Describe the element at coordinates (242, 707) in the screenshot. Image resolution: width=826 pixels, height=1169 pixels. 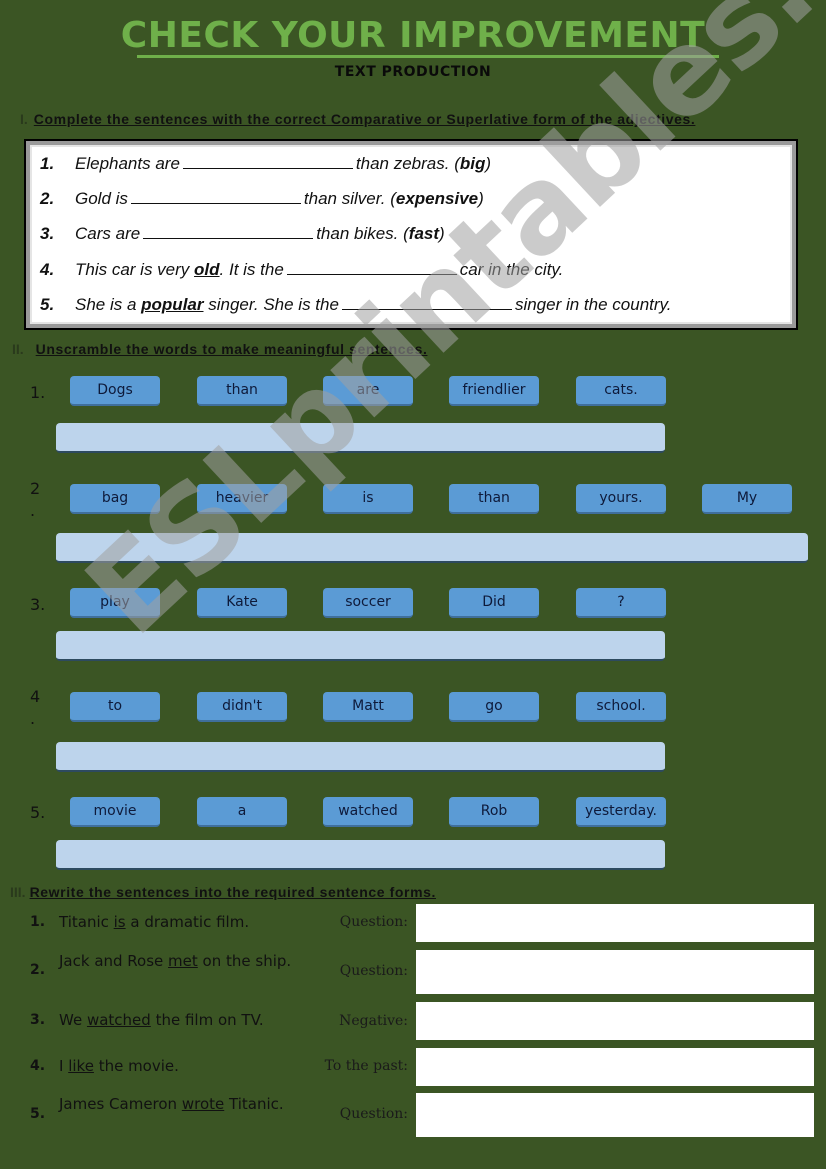
I see `word-card: didn't` at that location.